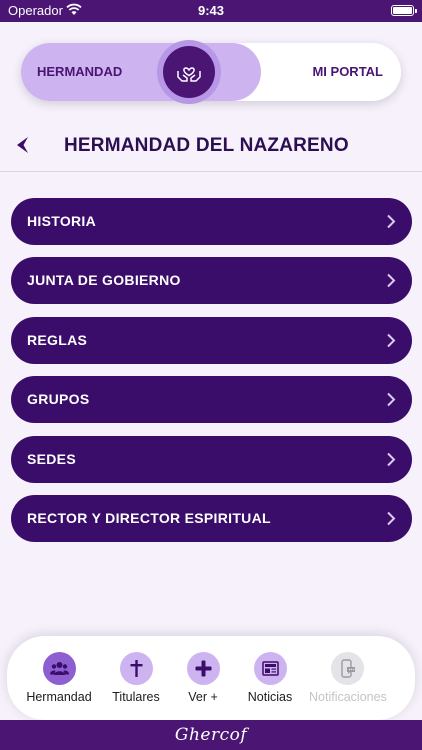  Describe the element at coordinates (59, 697) in the screenshot. I see `tab-label: Hermandad` at that location.